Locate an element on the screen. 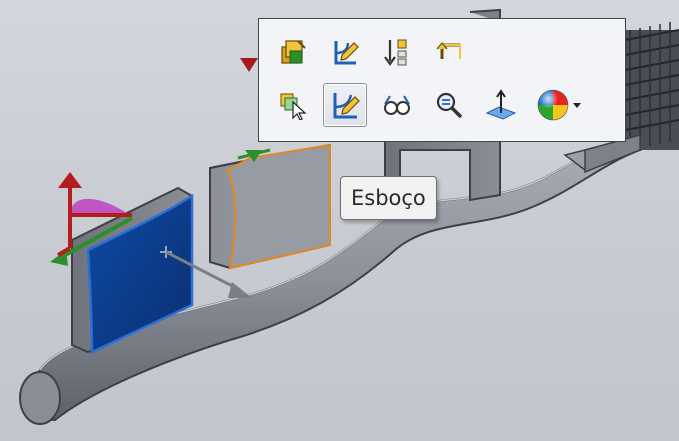 This screenshot has height=441, width=679. parent-child-icon is located at coordinates (449, 52).